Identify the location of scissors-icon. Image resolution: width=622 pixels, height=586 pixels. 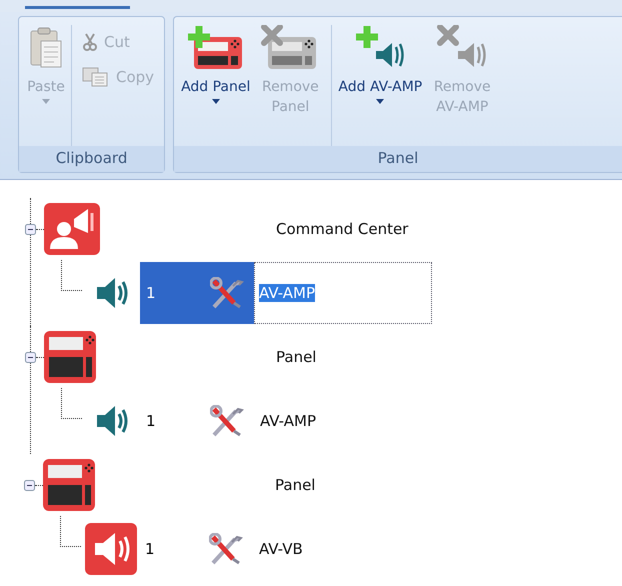
(90, 42).